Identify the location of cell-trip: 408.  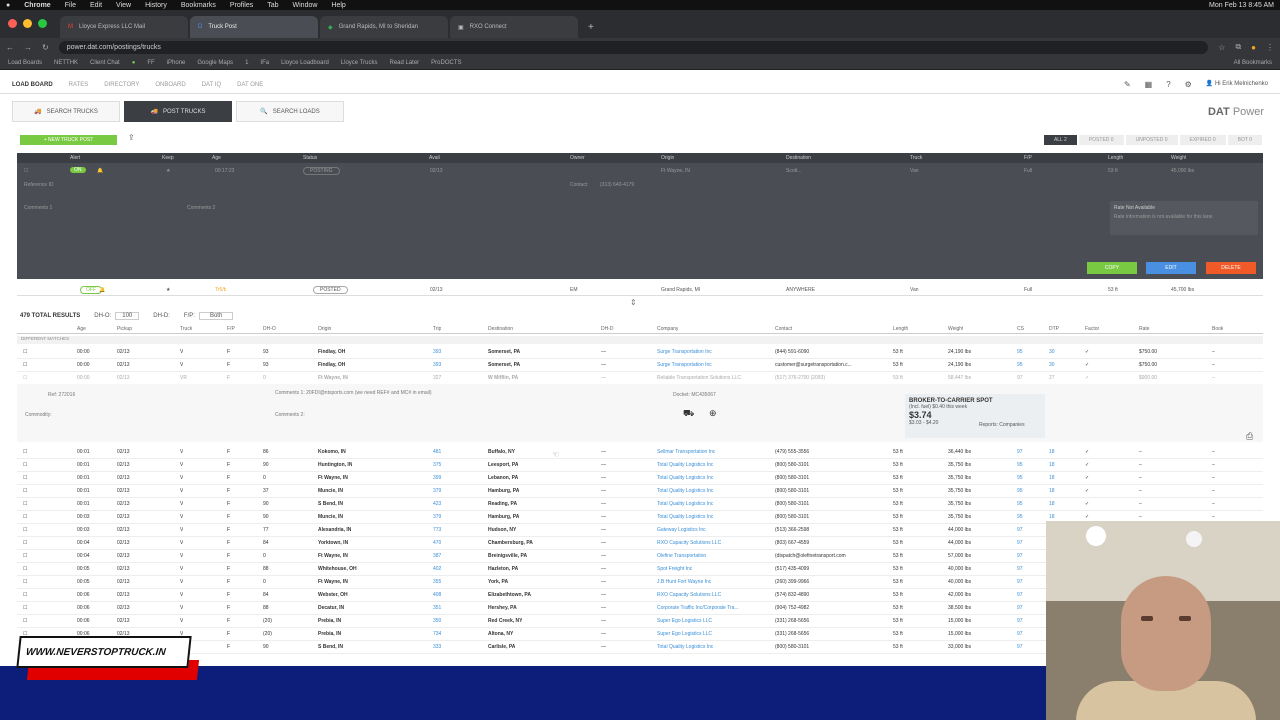
(437, 595).